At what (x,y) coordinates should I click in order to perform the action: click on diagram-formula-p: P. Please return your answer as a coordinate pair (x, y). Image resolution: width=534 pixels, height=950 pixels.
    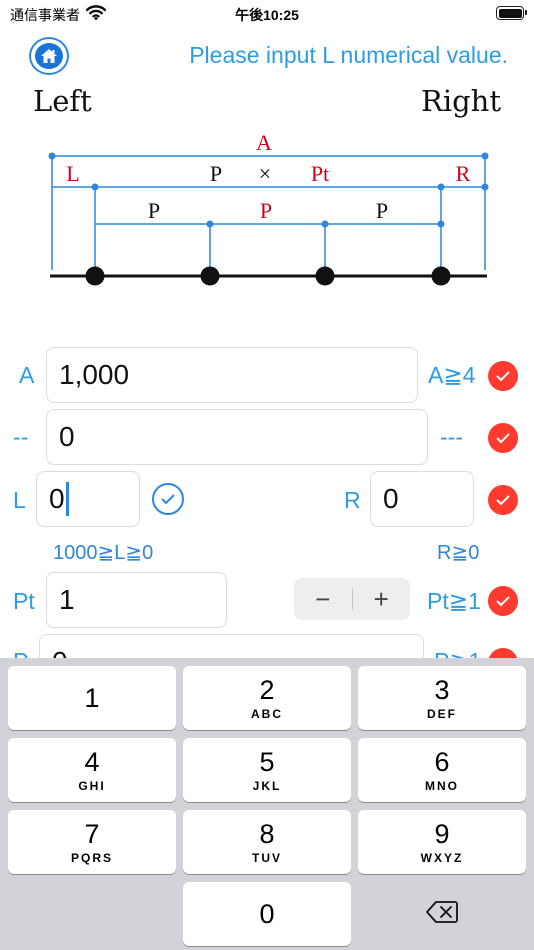
    Looking at the image, I should click on (216, 173).